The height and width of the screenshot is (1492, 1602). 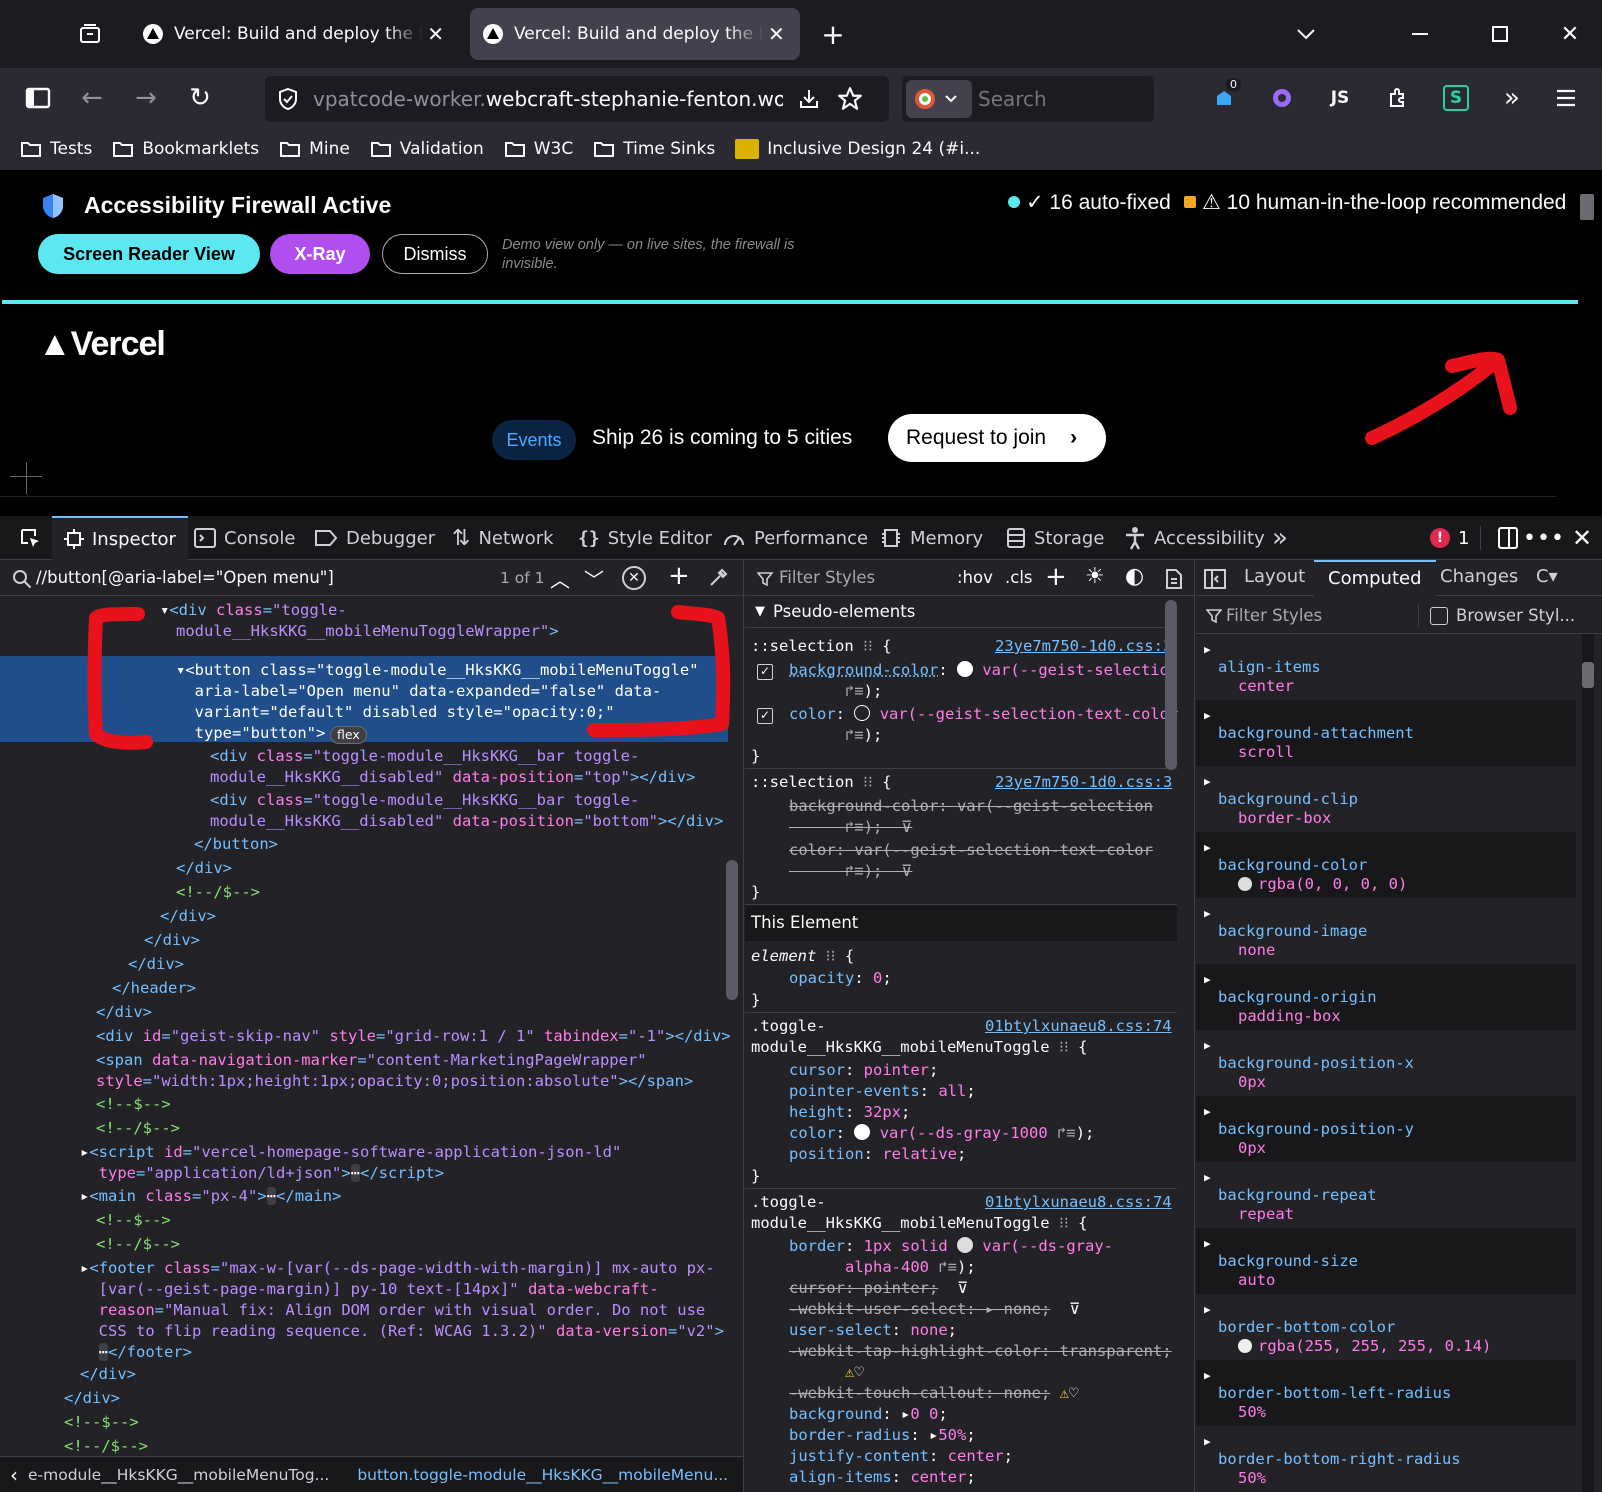 What do you see at coordinates (795, 538) in the screenshot?
I see `tab-performance: Performance` at bounding box center [795, 538].